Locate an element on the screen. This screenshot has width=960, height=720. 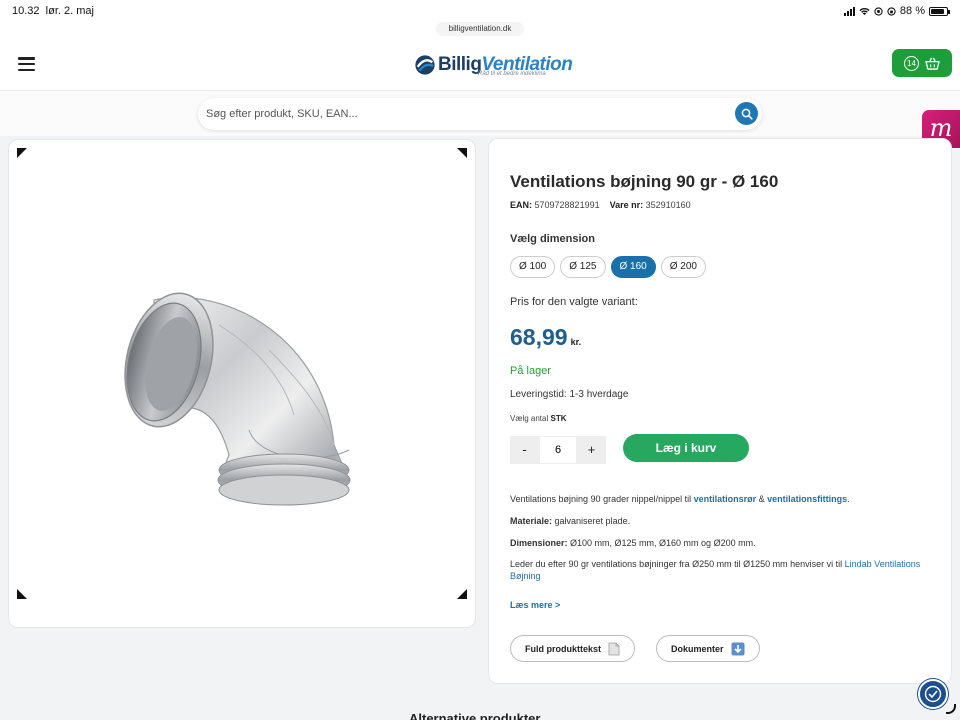
link-ventilationsfittings: ventilationsfittings is located at coordinates (807, 499).